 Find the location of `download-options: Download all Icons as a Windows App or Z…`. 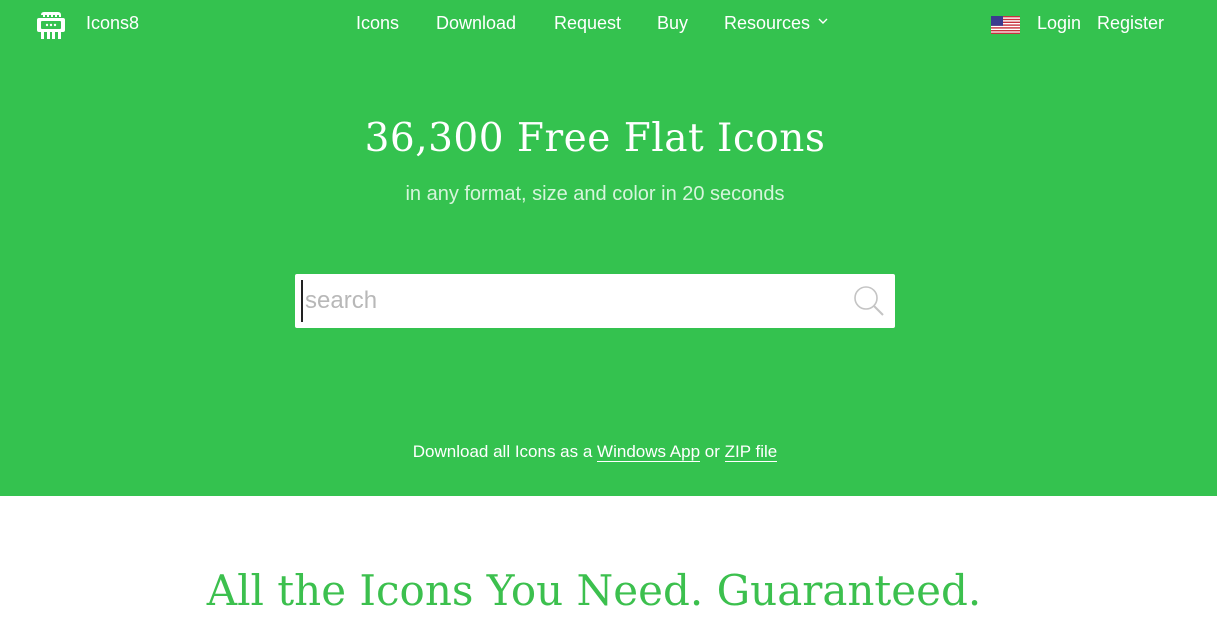

download-options: Download all Icons as a Windows App or Z… is located at coordinates (595, 452).